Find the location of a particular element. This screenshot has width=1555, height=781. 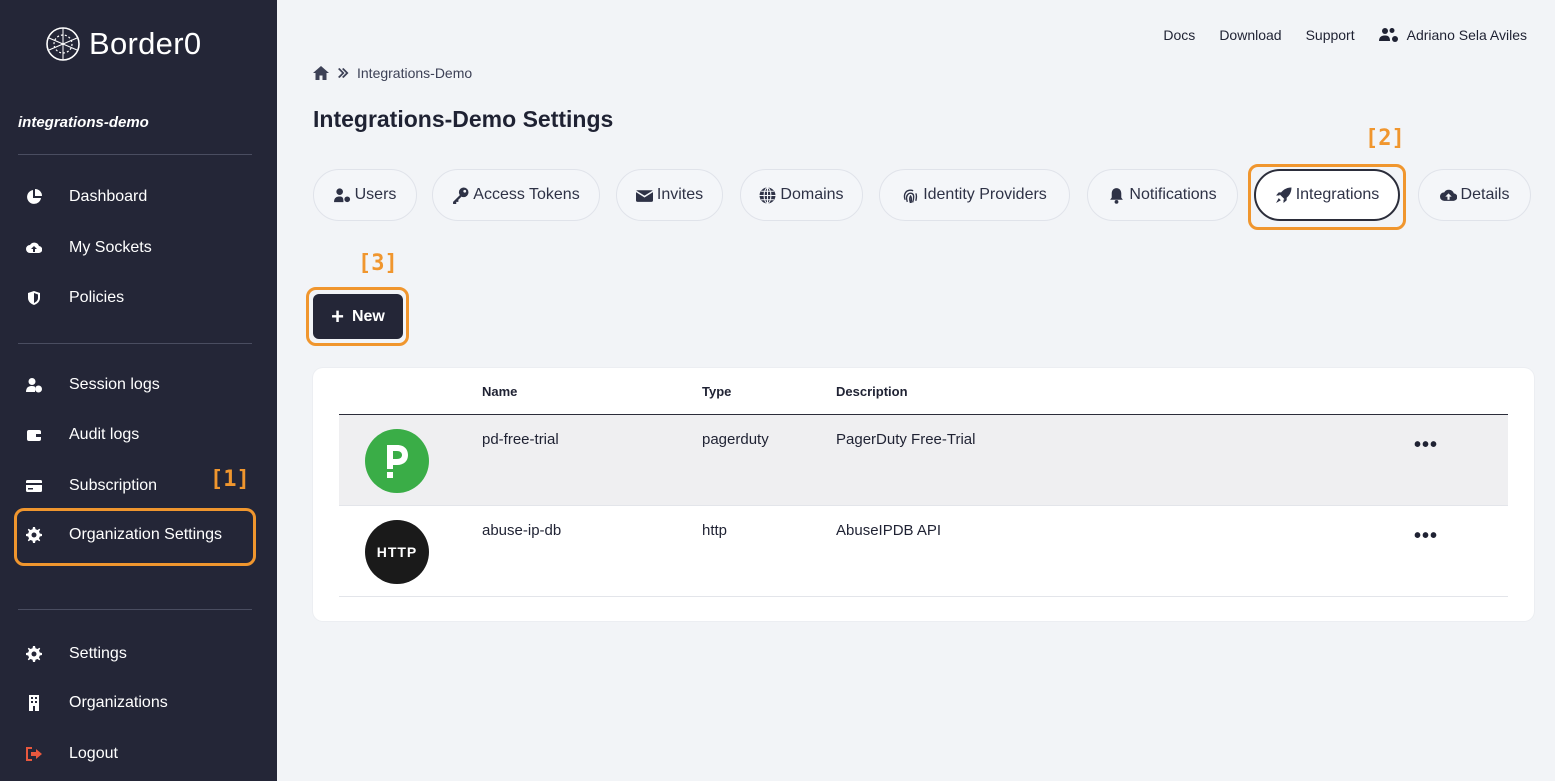

sidebar-item-organization-settings: Organization Settings is located at coordinates (136, 535).